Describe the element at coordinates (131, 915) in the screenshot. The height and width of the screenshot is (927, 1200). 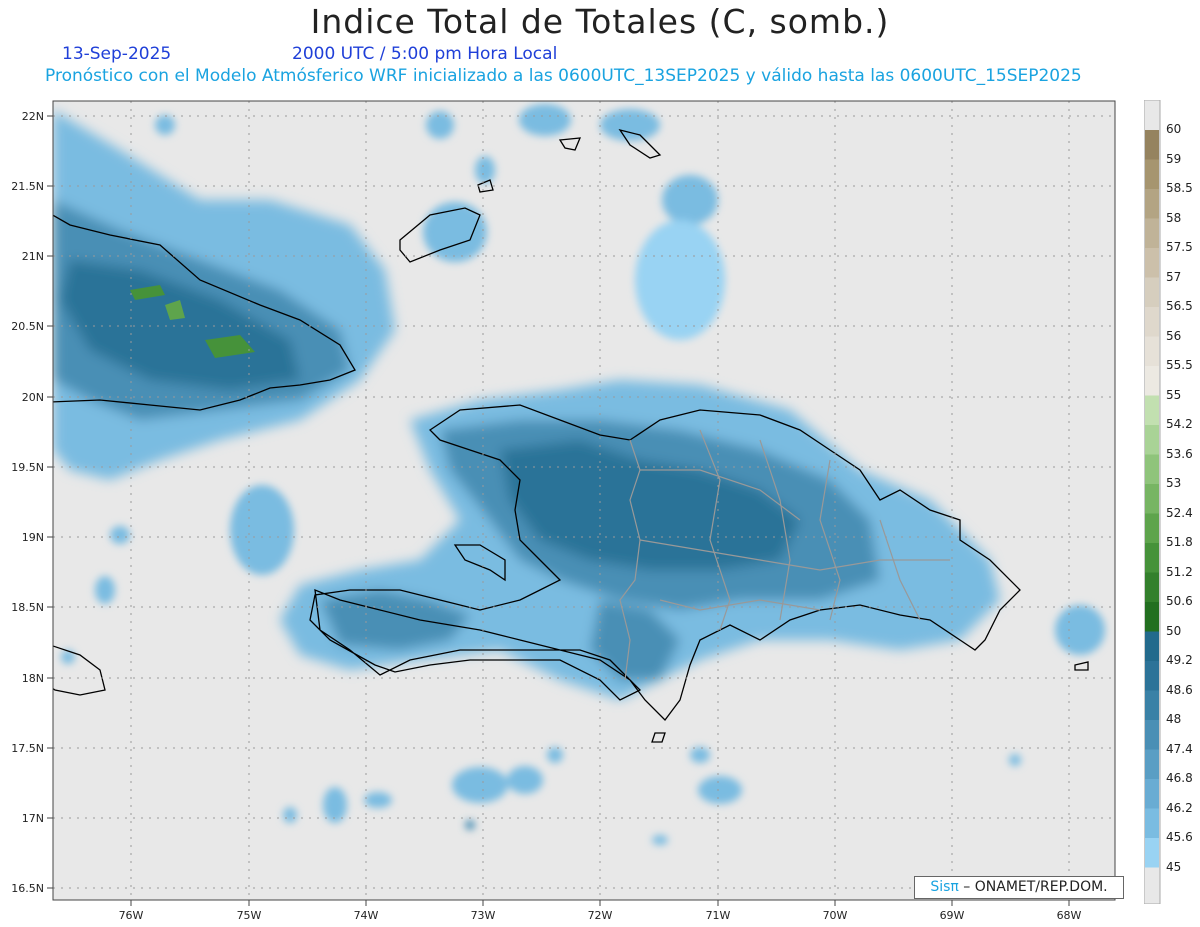
I see `lon-label: 76W` at that location.